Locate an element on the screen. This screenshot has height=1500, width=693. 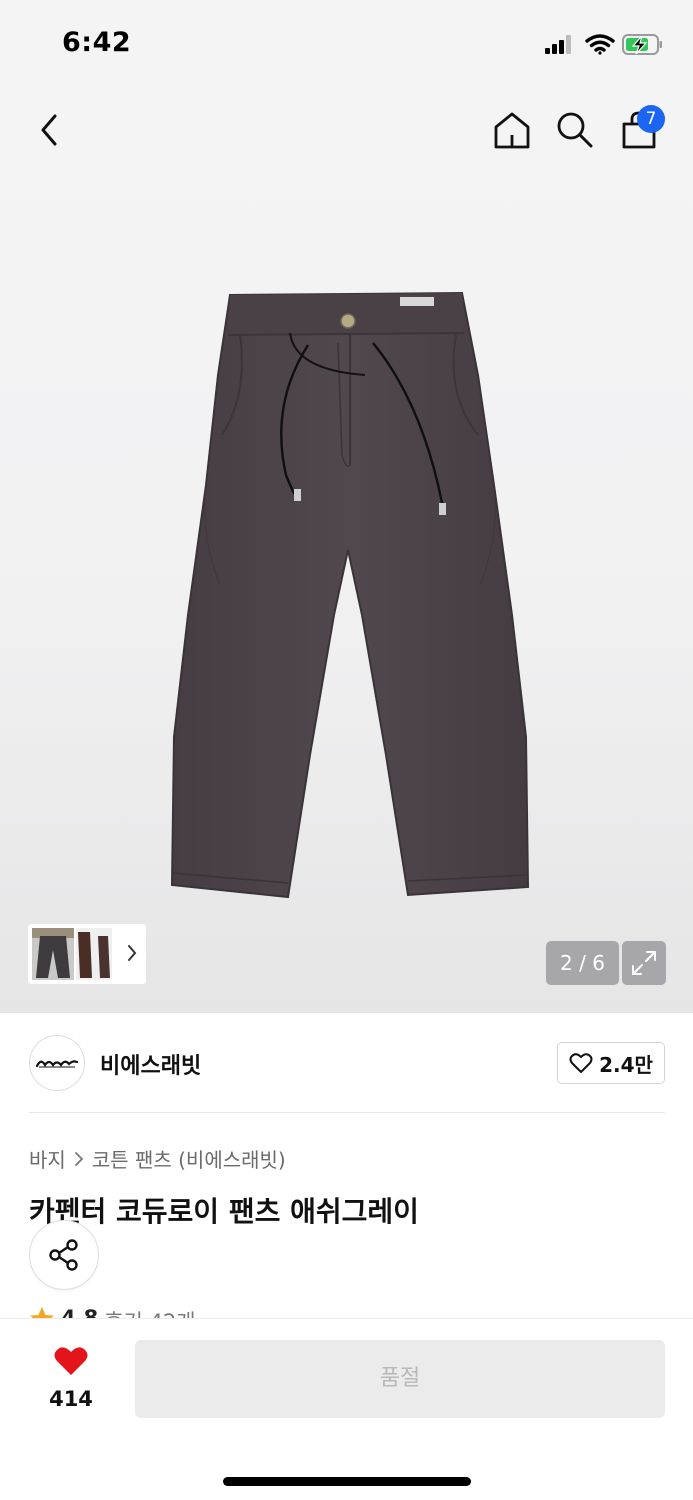
heart-filled-icon is located at coordinates (71, 1361).